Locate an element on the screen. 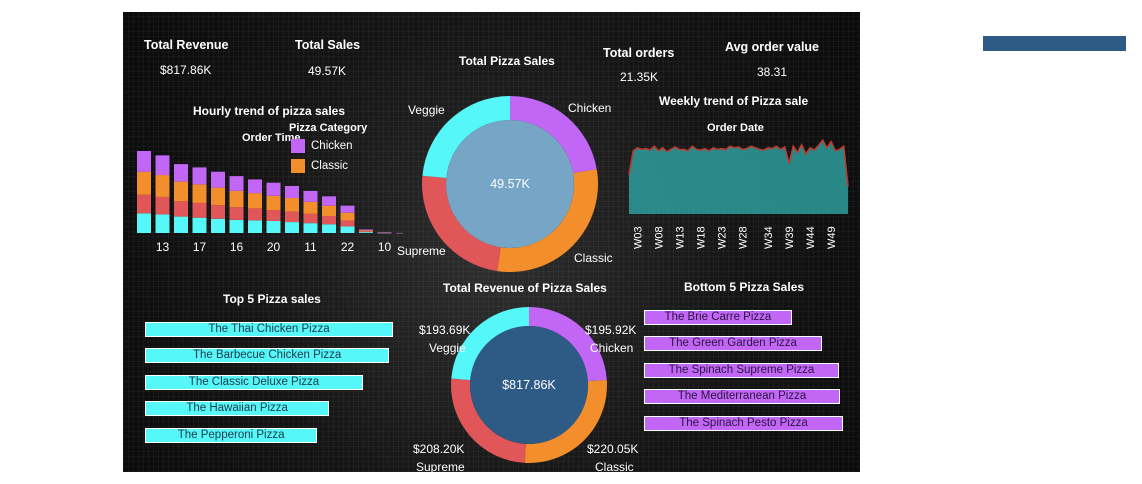 Image resolution: width=1142 pixels, height=484 pixels. hourly-tick-label: 16 is located at coordinates (237, 247).